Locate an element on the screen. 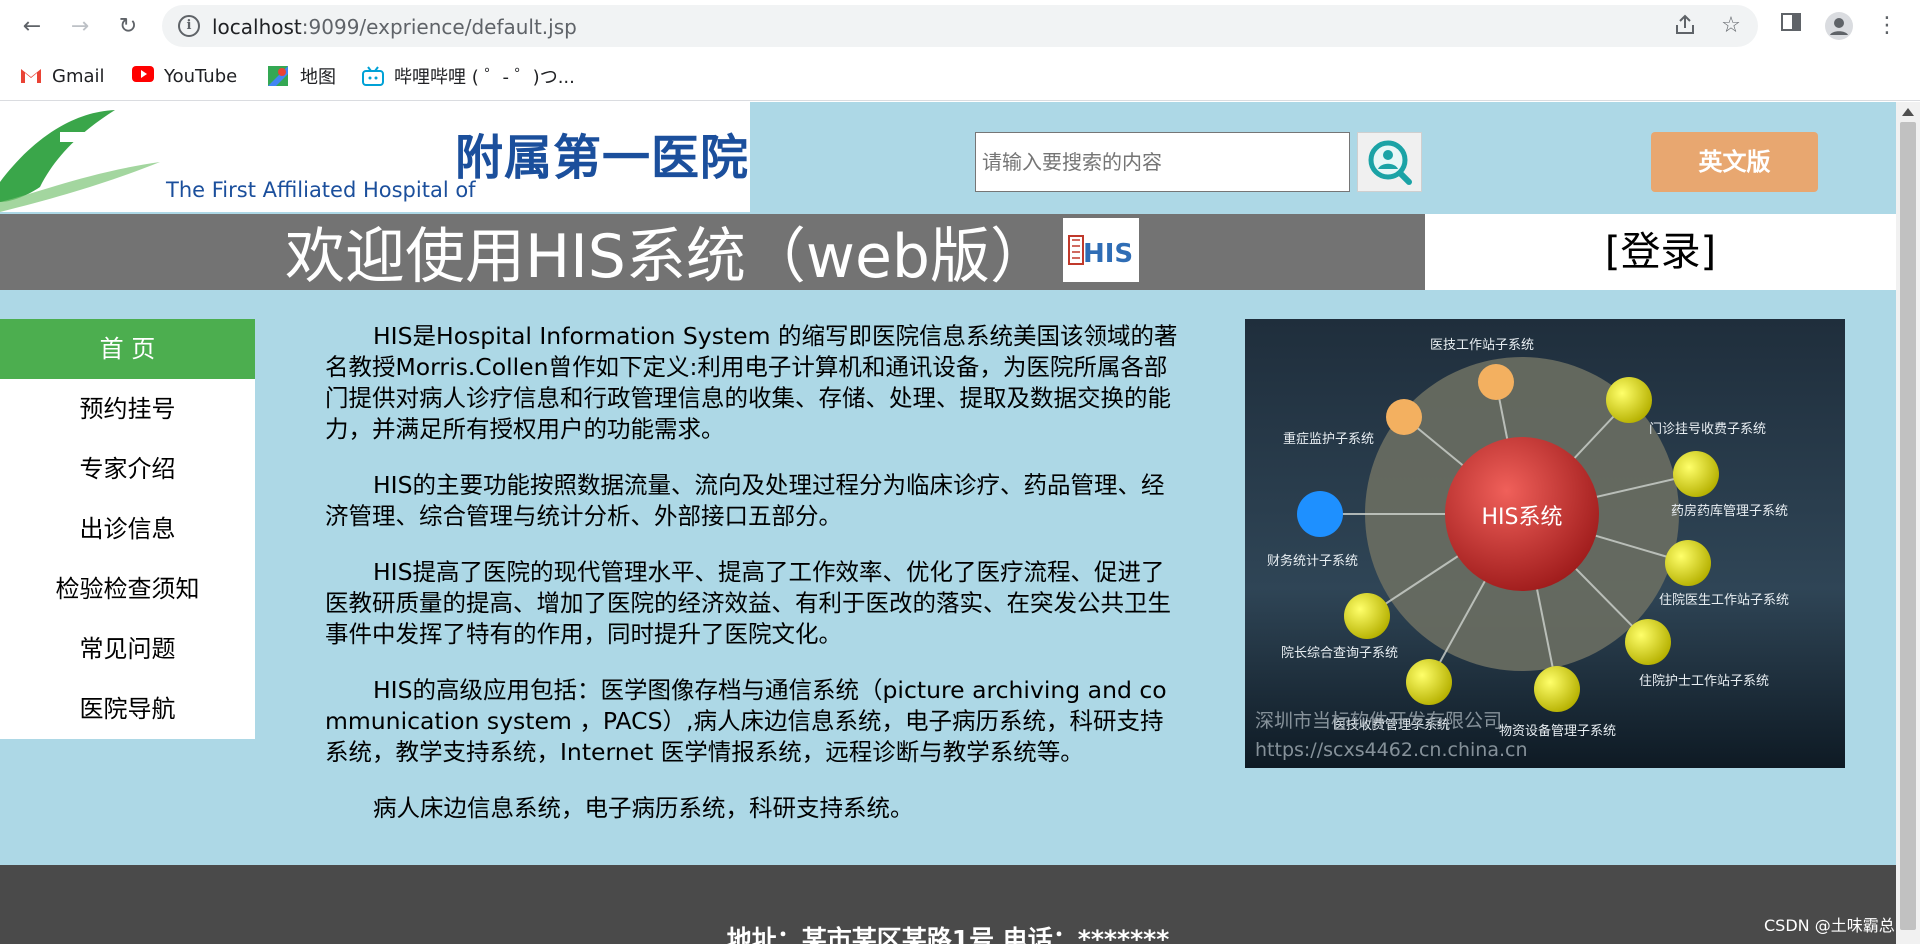  page-scrollbar is located at coordinates (1908, 523).